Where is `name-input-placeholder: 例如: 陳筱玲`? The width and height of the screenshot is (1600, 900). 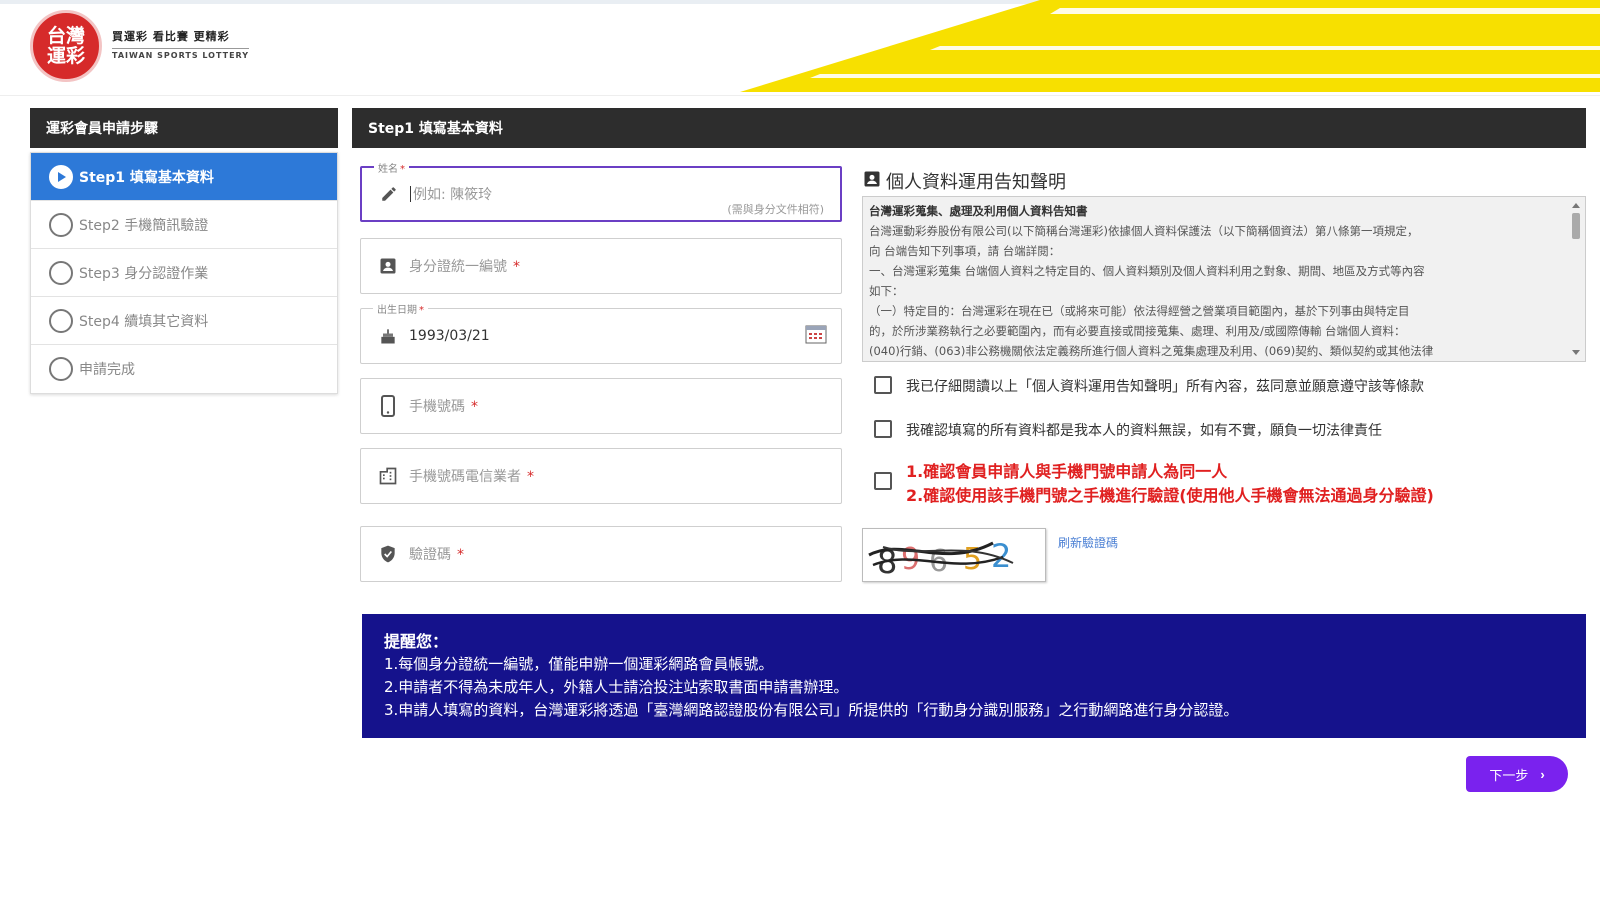 name-input-placeholder: 例如: 陳筱玲 is located at coordinates (453, 195).